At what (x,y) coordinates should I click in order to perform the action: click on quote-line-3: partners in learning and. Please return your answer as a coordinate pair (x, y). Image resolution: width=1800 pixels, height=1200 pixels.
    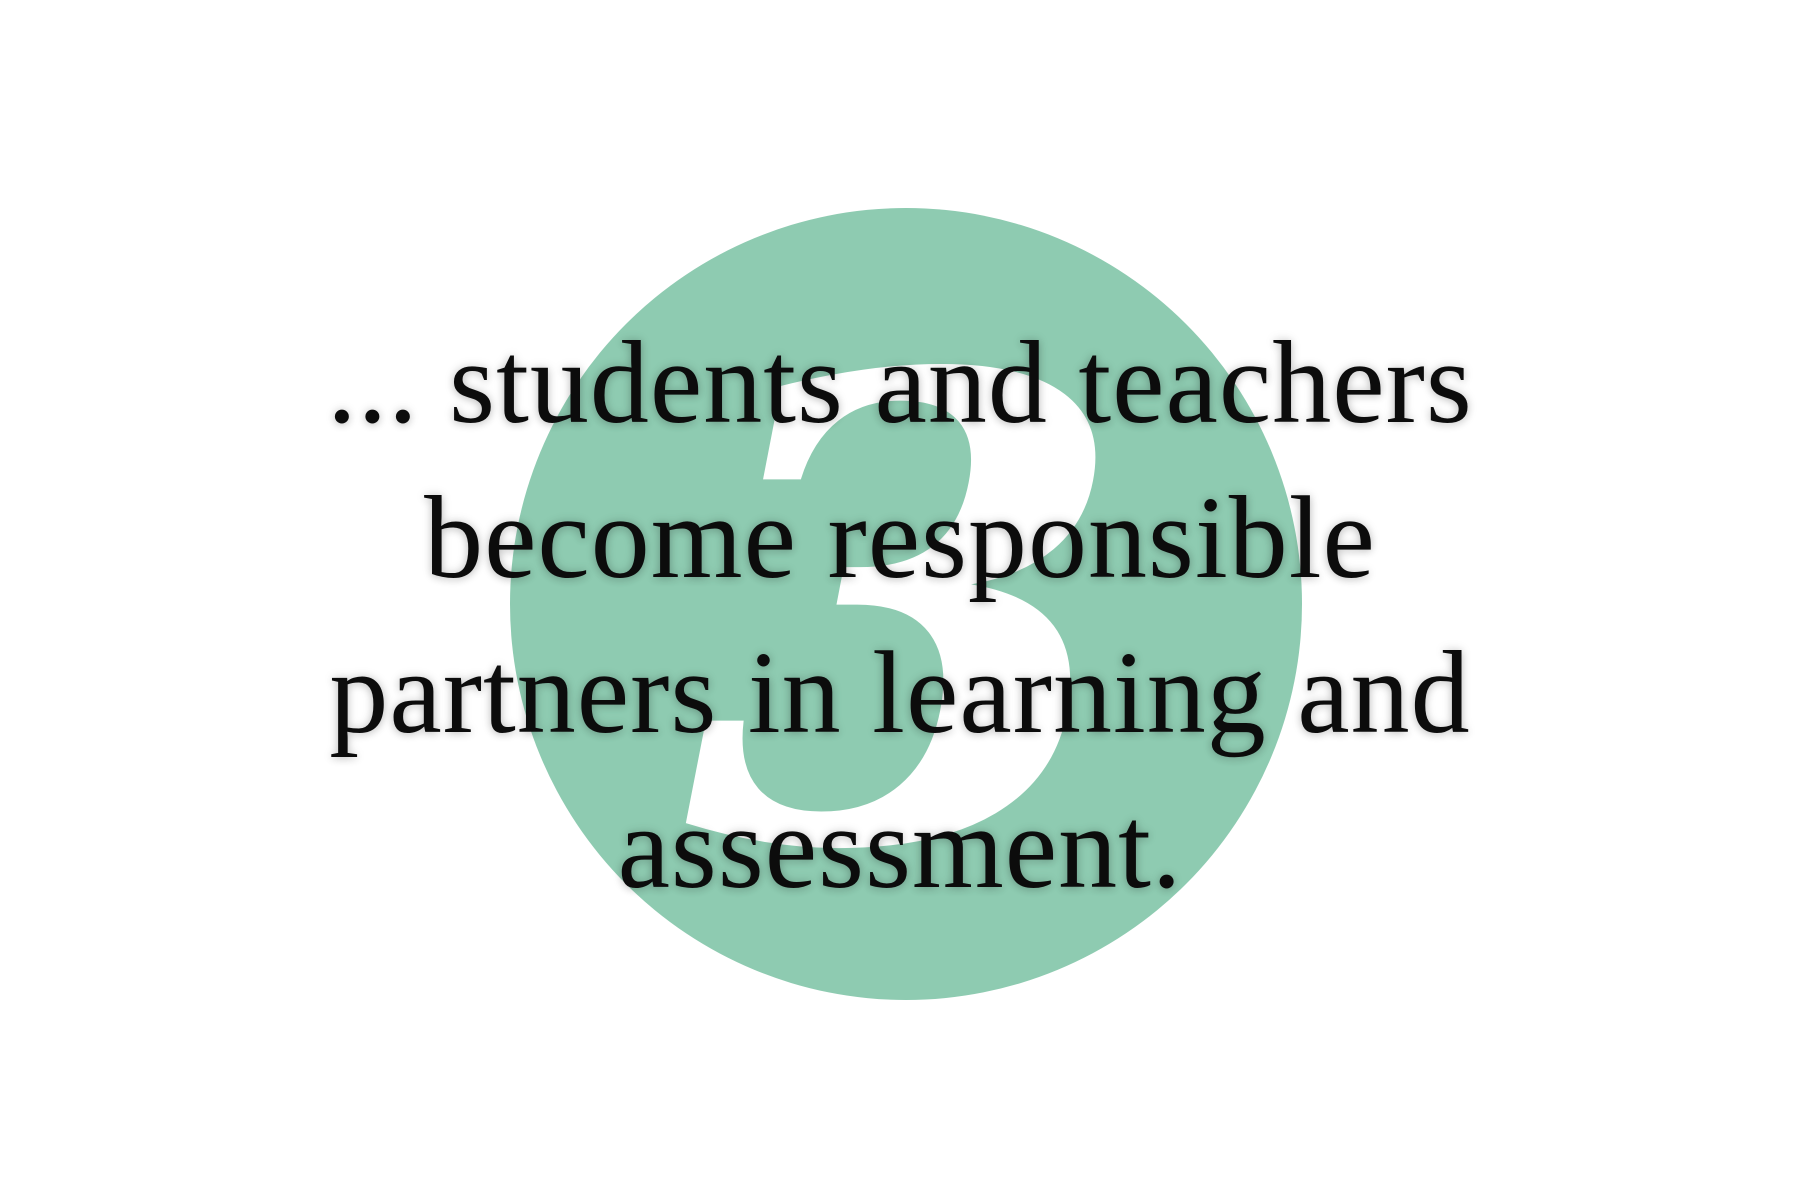
    Looking at the image, I should click on (900, 692).